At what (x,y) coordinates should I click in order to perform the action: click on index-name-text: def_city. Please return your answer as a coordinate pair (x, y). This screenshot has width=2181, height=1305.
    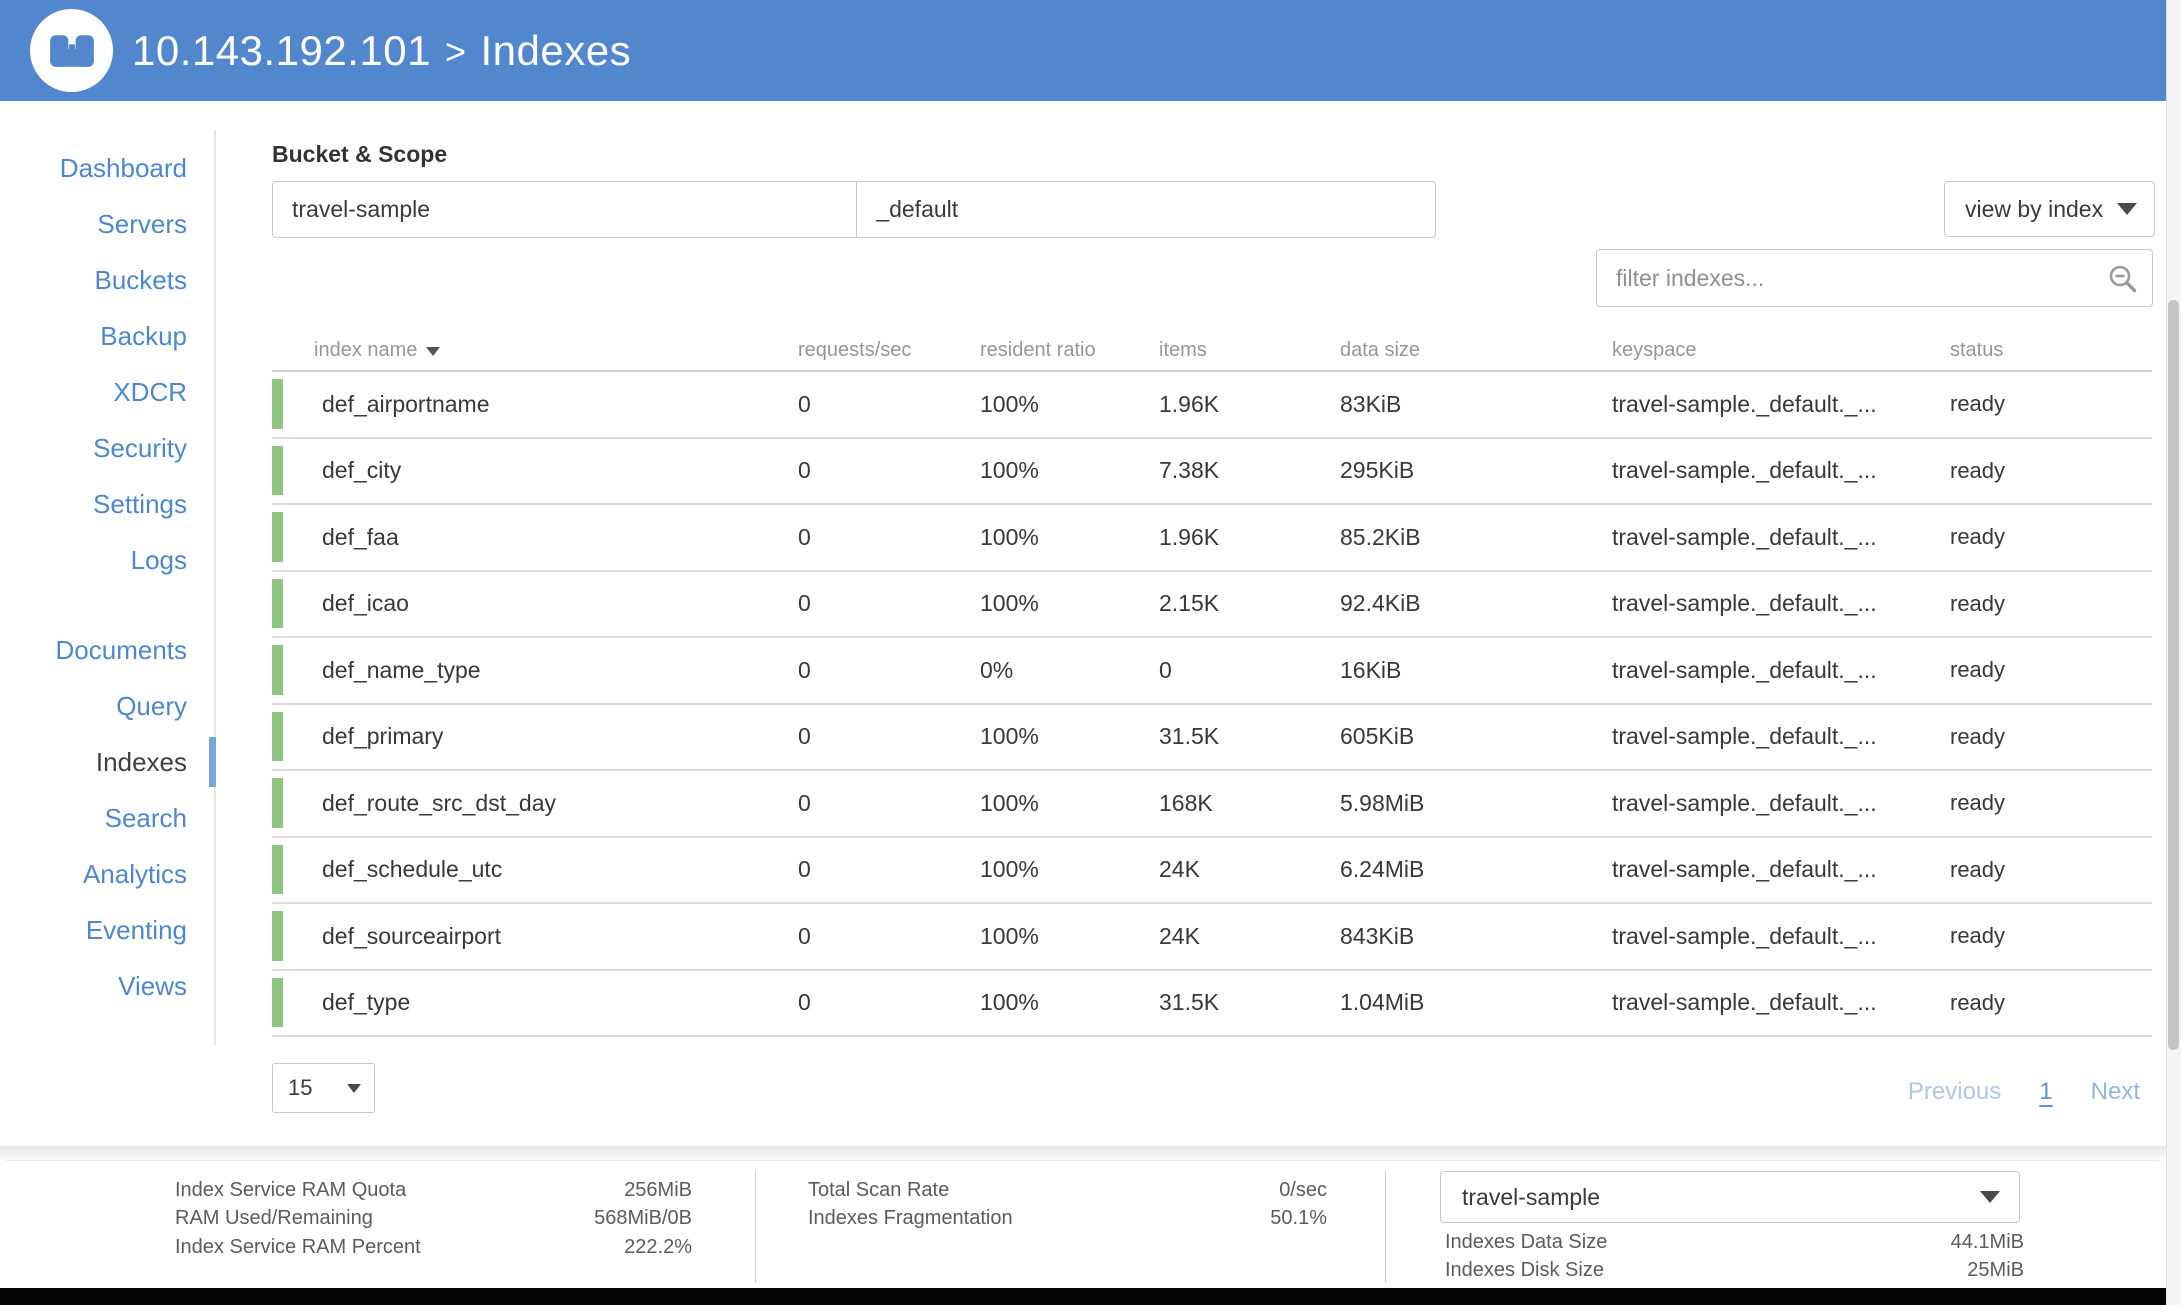
    Looking at the image, I should click on (362, 470).